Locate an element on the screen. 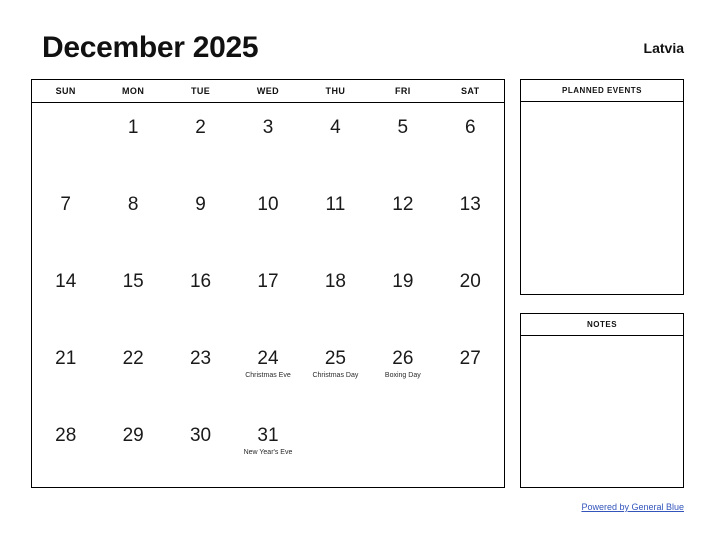  calendar-day-cell: 17 is located at coordinates (267, 295).